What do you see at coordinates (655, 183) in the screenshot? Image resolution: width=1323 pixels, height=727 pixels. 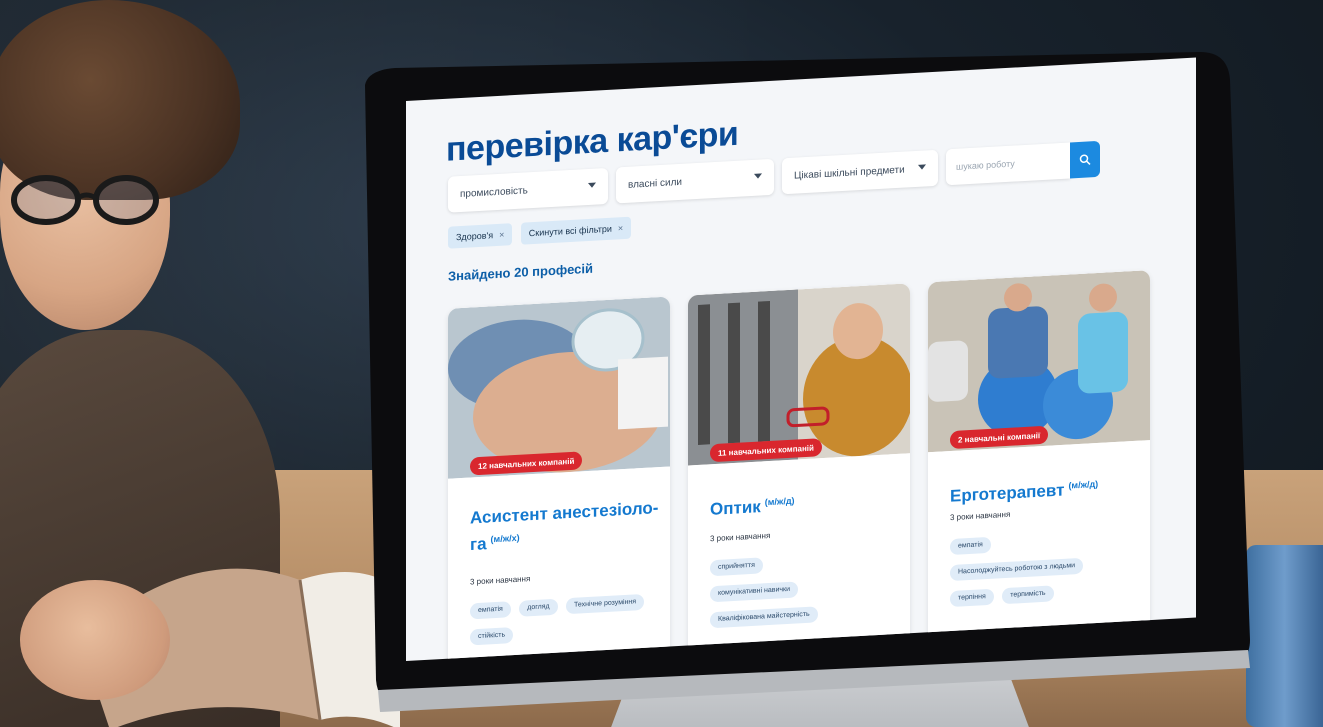 I see `strengths-select-label: власні сили` at bounding box center [655, 183].